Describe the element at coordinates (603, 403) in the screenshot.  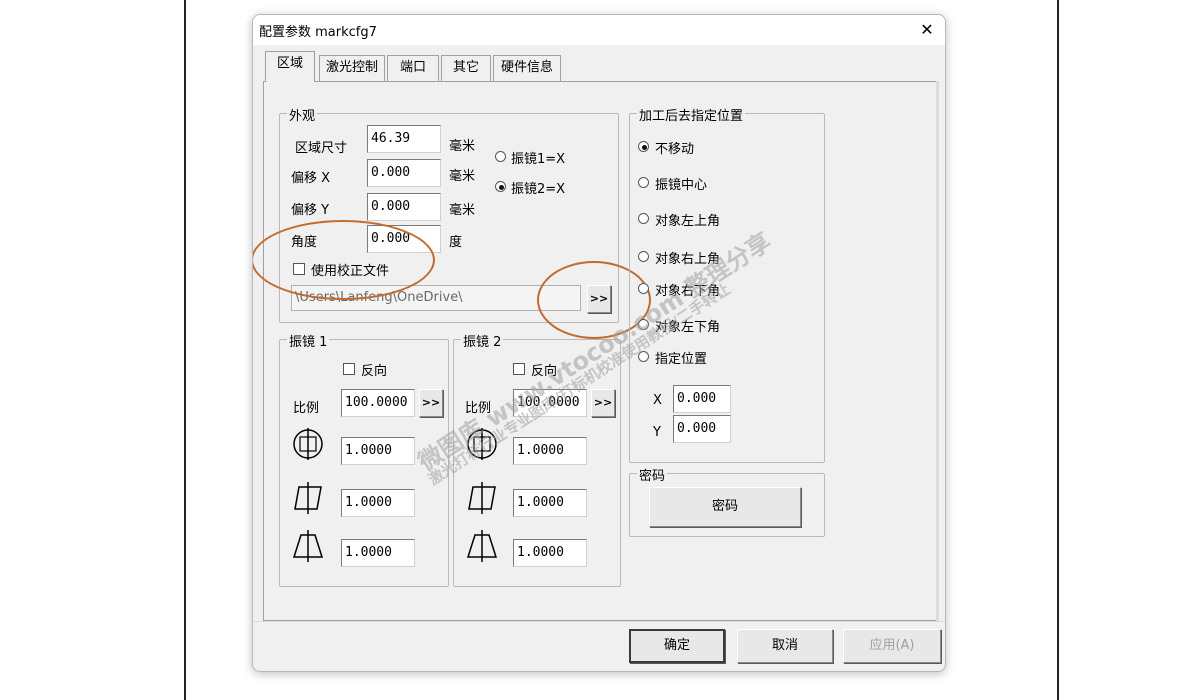
I see `galvo2-scale-button: >>` at that location.